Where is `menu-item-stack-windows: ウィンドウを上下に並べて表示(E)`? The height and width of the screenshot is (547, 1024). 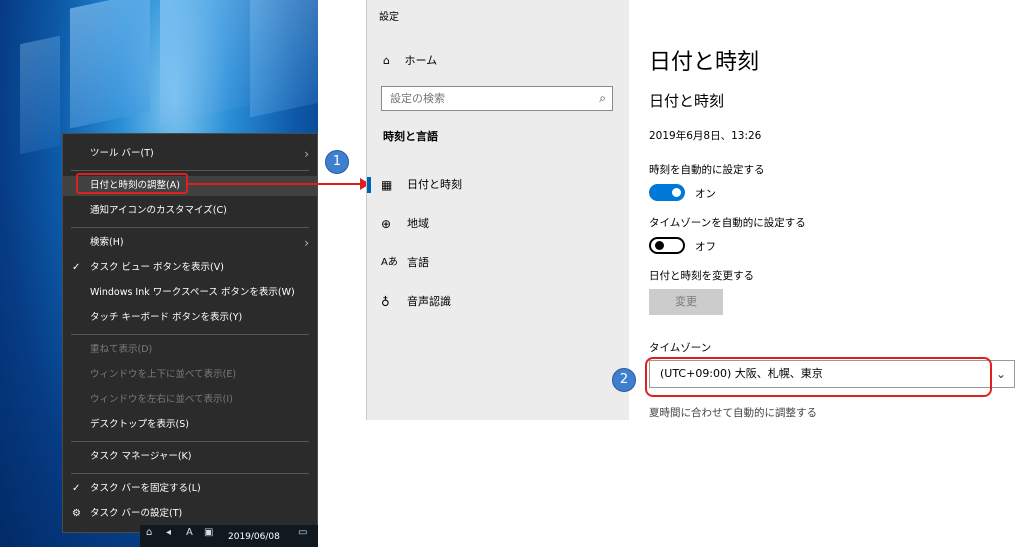
menu-item-stack-windows: ウィンドウを上下に並べて表示(E) is located at coordinates (163, 374).